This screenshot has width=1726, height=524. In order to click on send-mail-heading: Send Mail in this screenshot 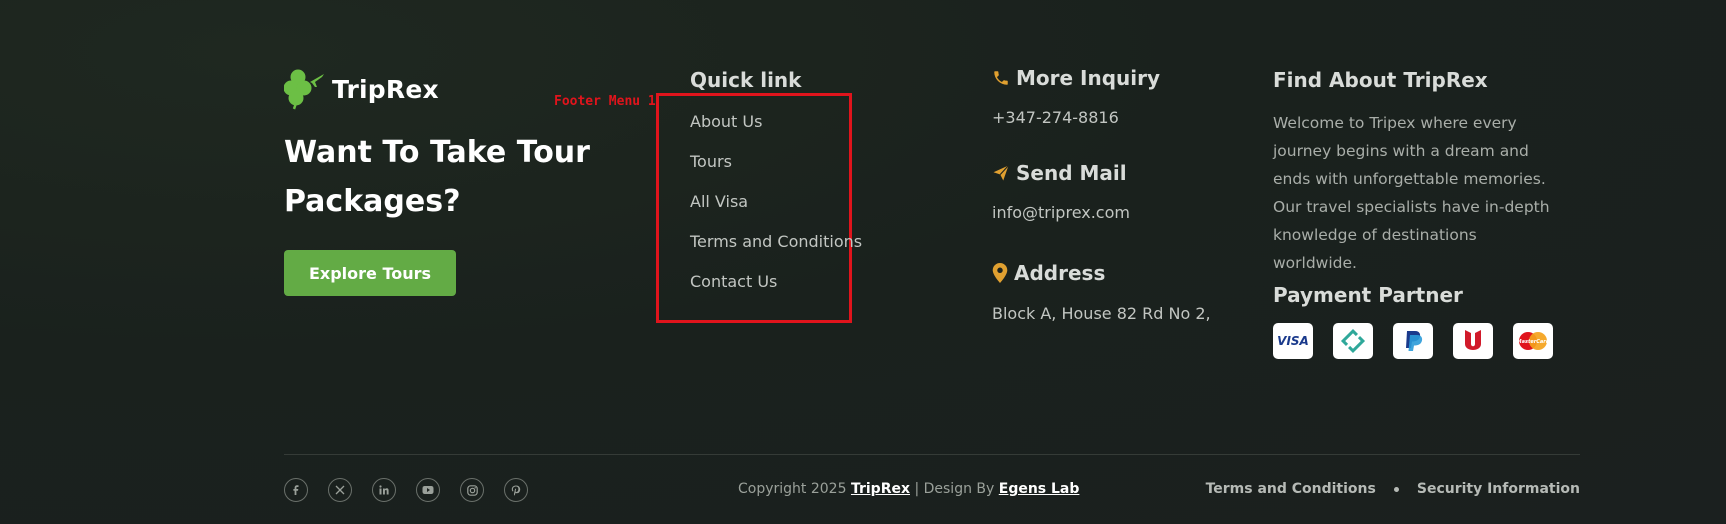, I will do `click(1059, 173)`.